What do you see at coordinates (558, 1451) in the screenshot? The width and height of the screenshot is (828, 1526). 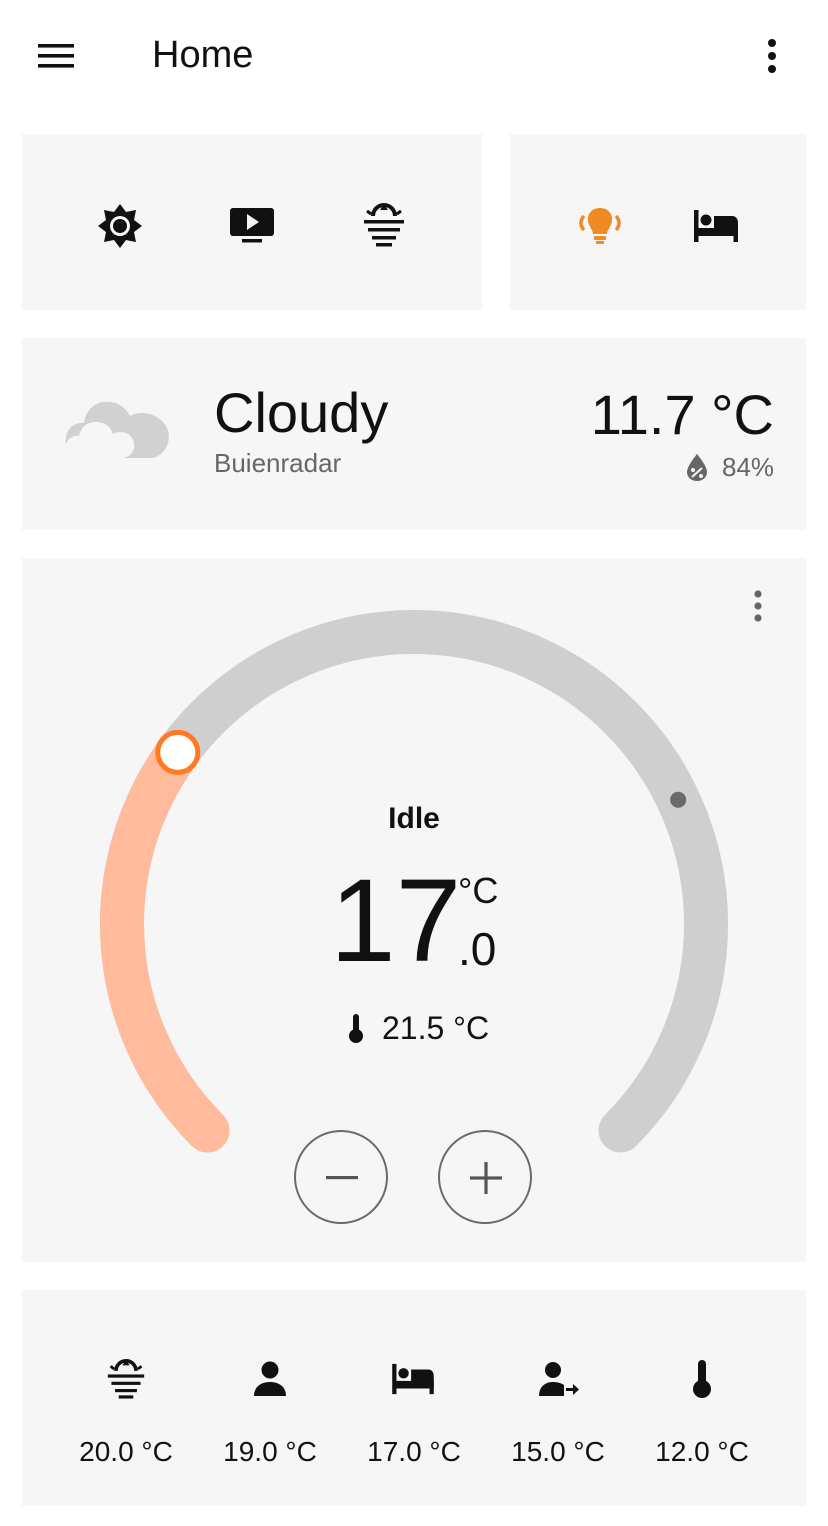 I see `preset-label: 15.0 °C` at bounding box center [558, 1451].